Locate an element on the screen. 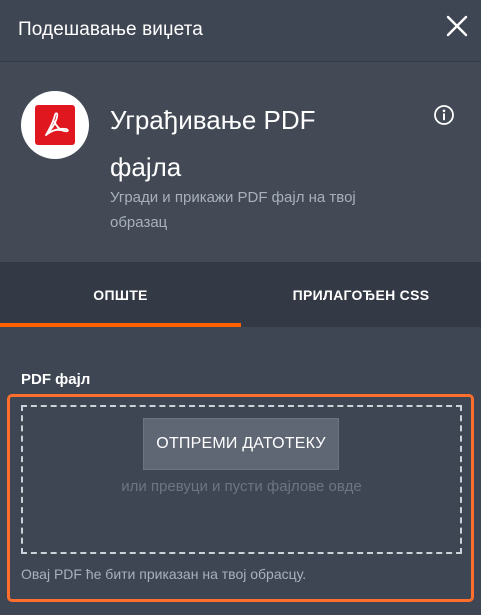 This screenshot has width=481, height=615. widget-description-line2: образац is located at coordinates (139, 222).